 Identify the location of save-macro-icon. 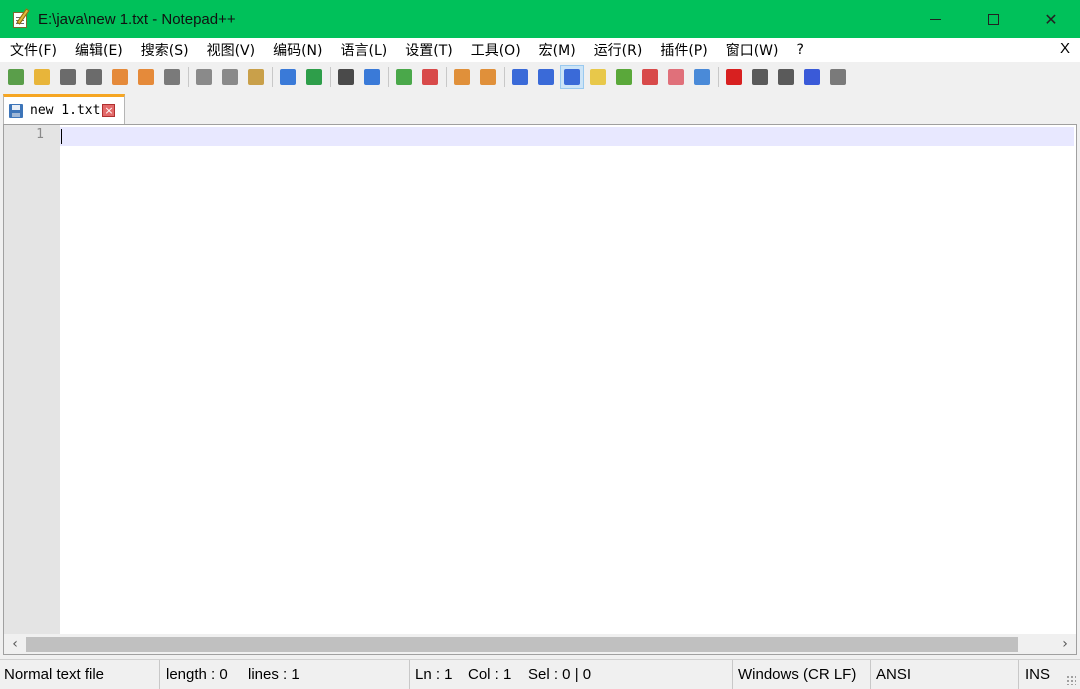
(838, 77).